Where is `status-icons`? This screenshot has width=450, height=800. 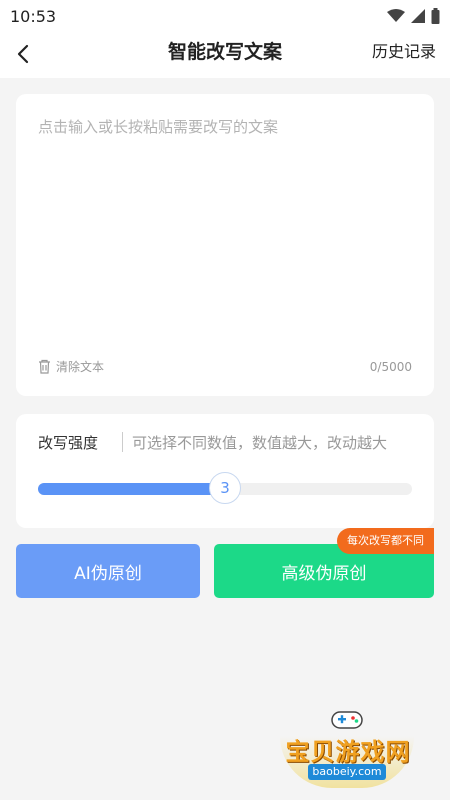 status-icons is located at coordinates (413, 16).